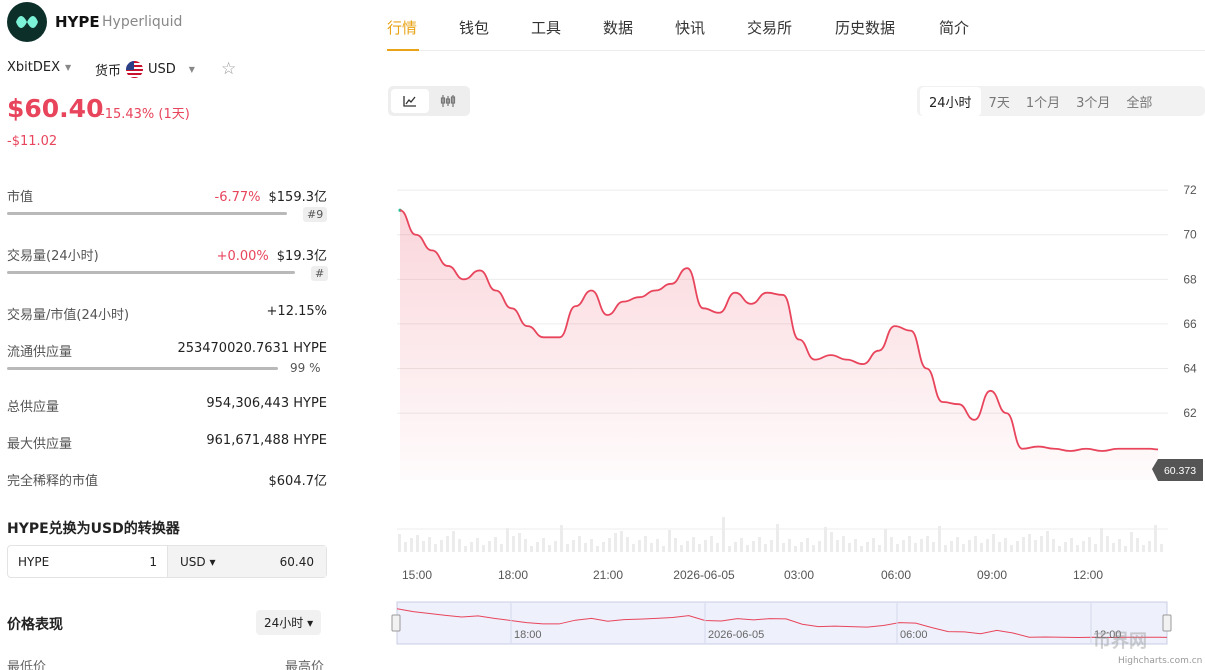 The image size is (1205, 670). I want to click on navigator-tick-label: 2026-06-05, so click(736, 635).